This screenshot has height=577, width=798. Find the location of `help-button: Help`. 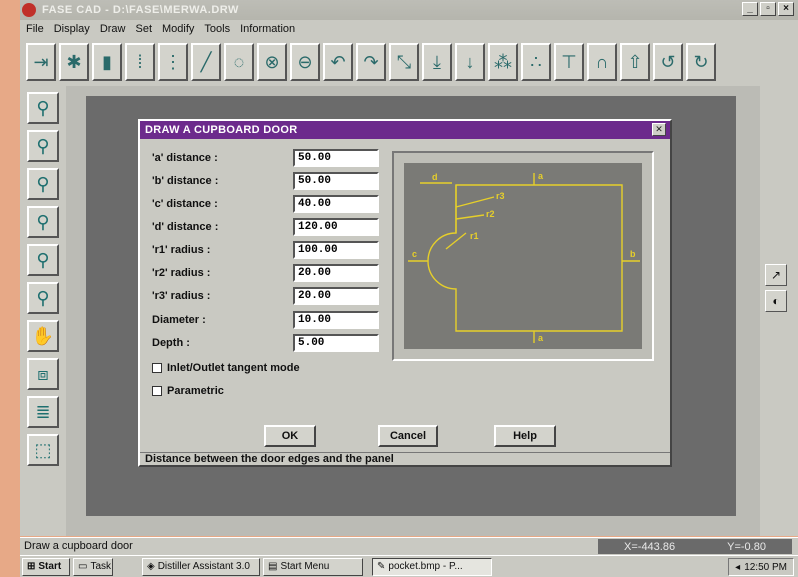

help-button: Help is located at coordinates (525, 436).